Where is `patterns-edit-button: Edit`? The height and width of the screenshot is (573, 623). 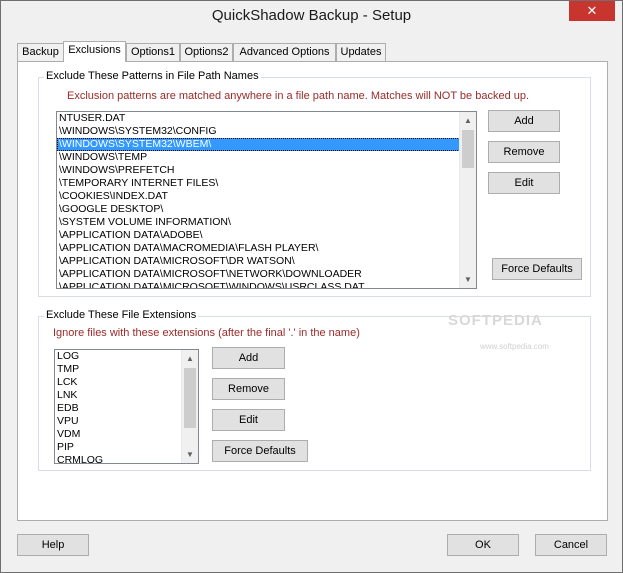 patterns-edit-button: Edit is located at coordinates (524, 183).